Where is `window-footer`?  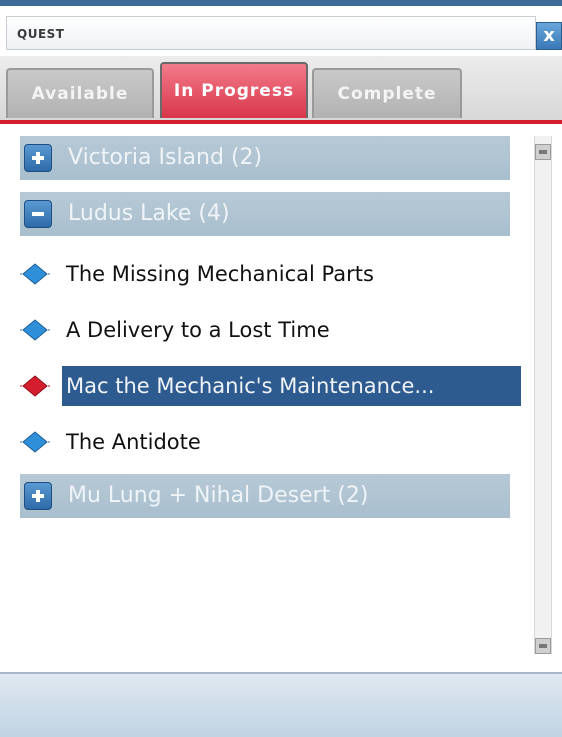 window-footer is located at coordinates (281, 704).